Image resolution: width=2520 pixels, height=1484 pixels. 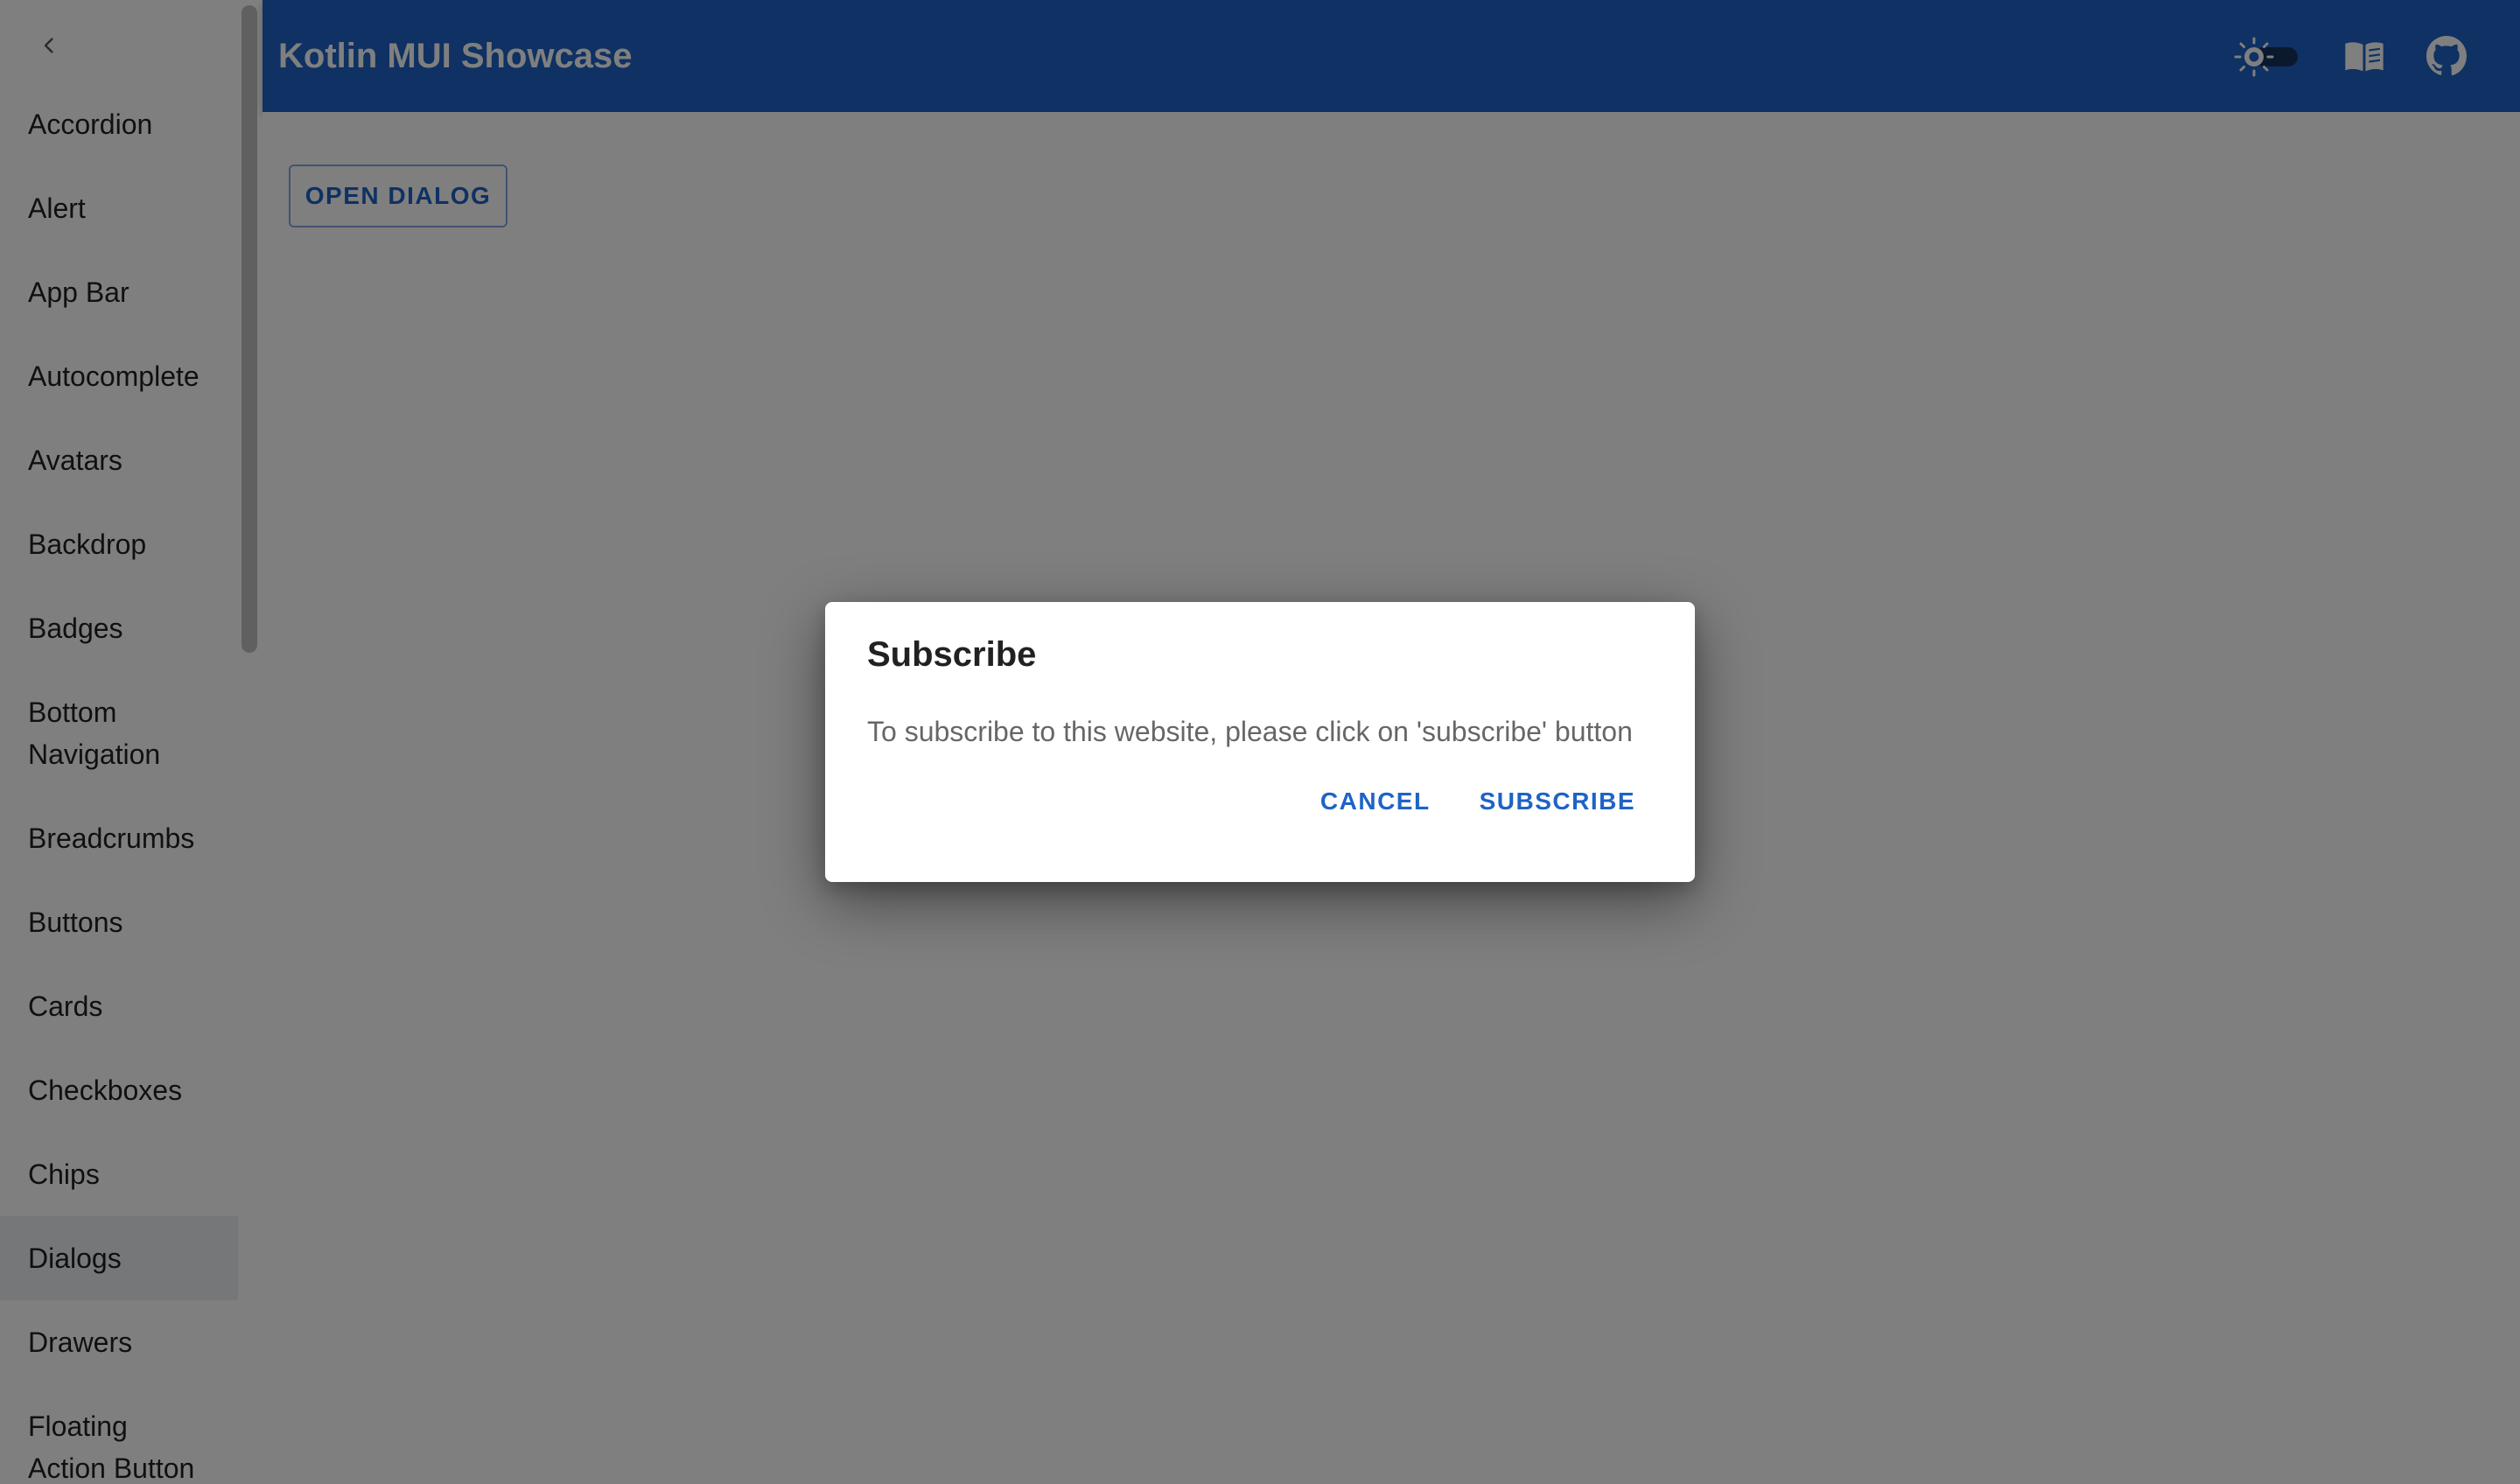 What do you see at coordinates (952, 654) in the screenshot?
I see `dialog-title: Subscribe` at bounding box center [952, 654].